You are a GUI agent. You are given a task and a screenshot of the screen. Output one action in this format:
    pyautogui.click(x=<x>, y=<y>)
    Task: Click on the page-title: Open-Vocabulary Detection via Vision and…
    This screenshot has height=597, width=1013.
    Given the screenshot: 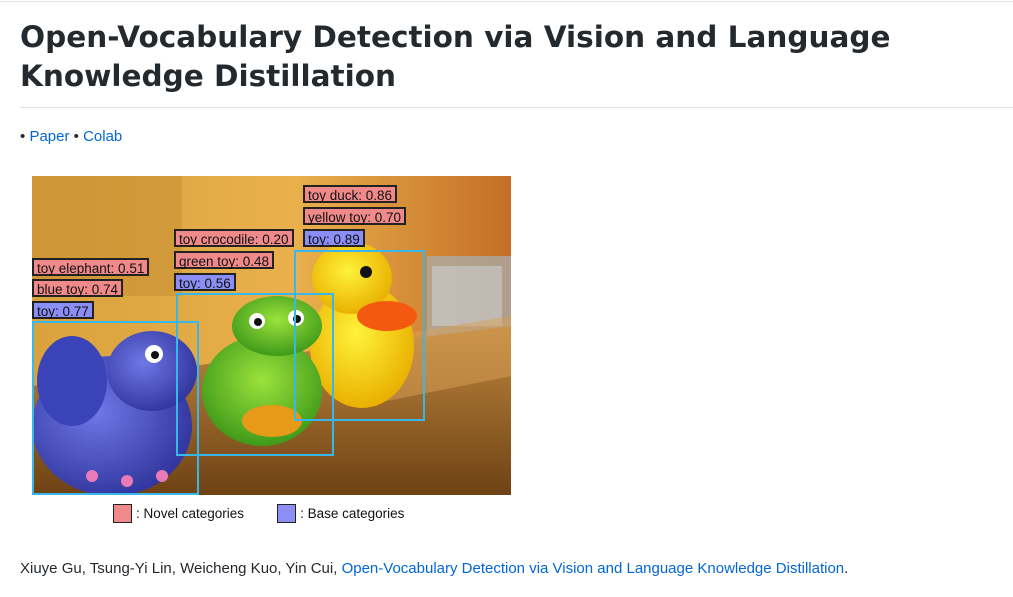 What is the action you would take?
    pyautogui.click(x=455, y=56)
    